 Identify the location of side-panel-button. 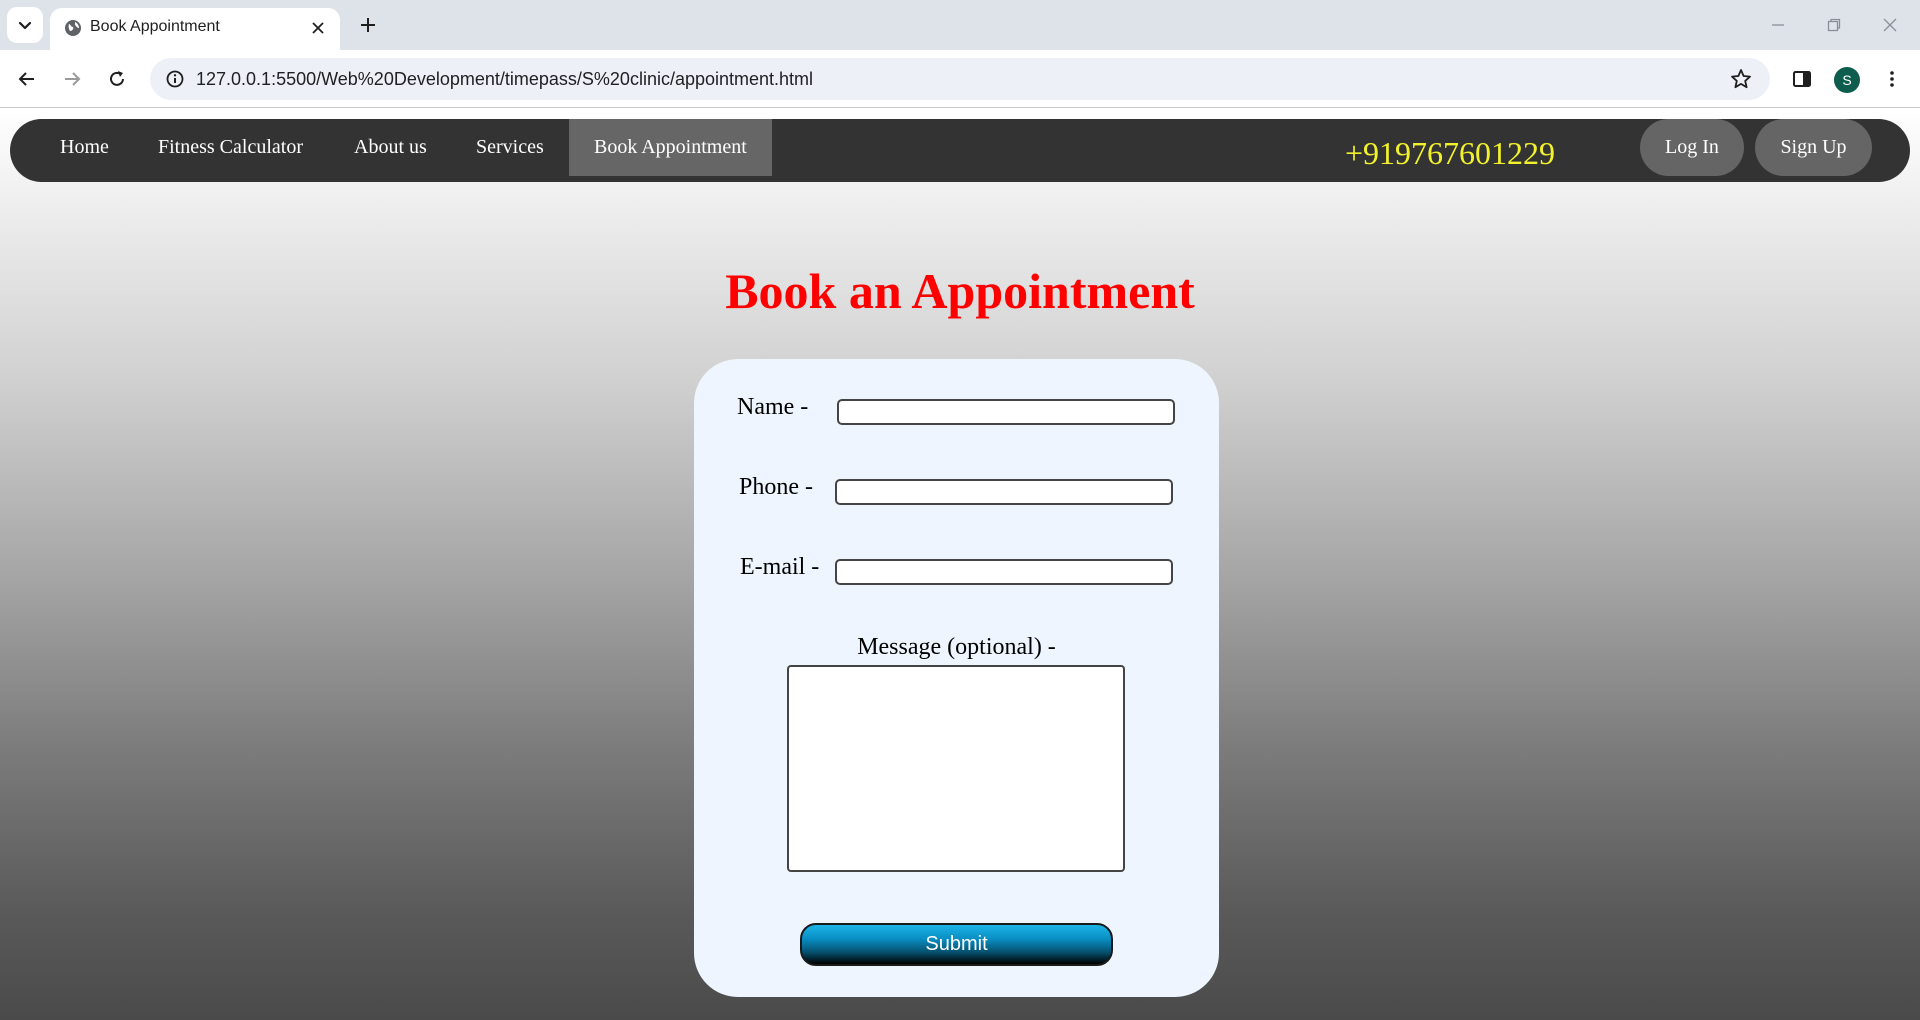
(1802, 79).